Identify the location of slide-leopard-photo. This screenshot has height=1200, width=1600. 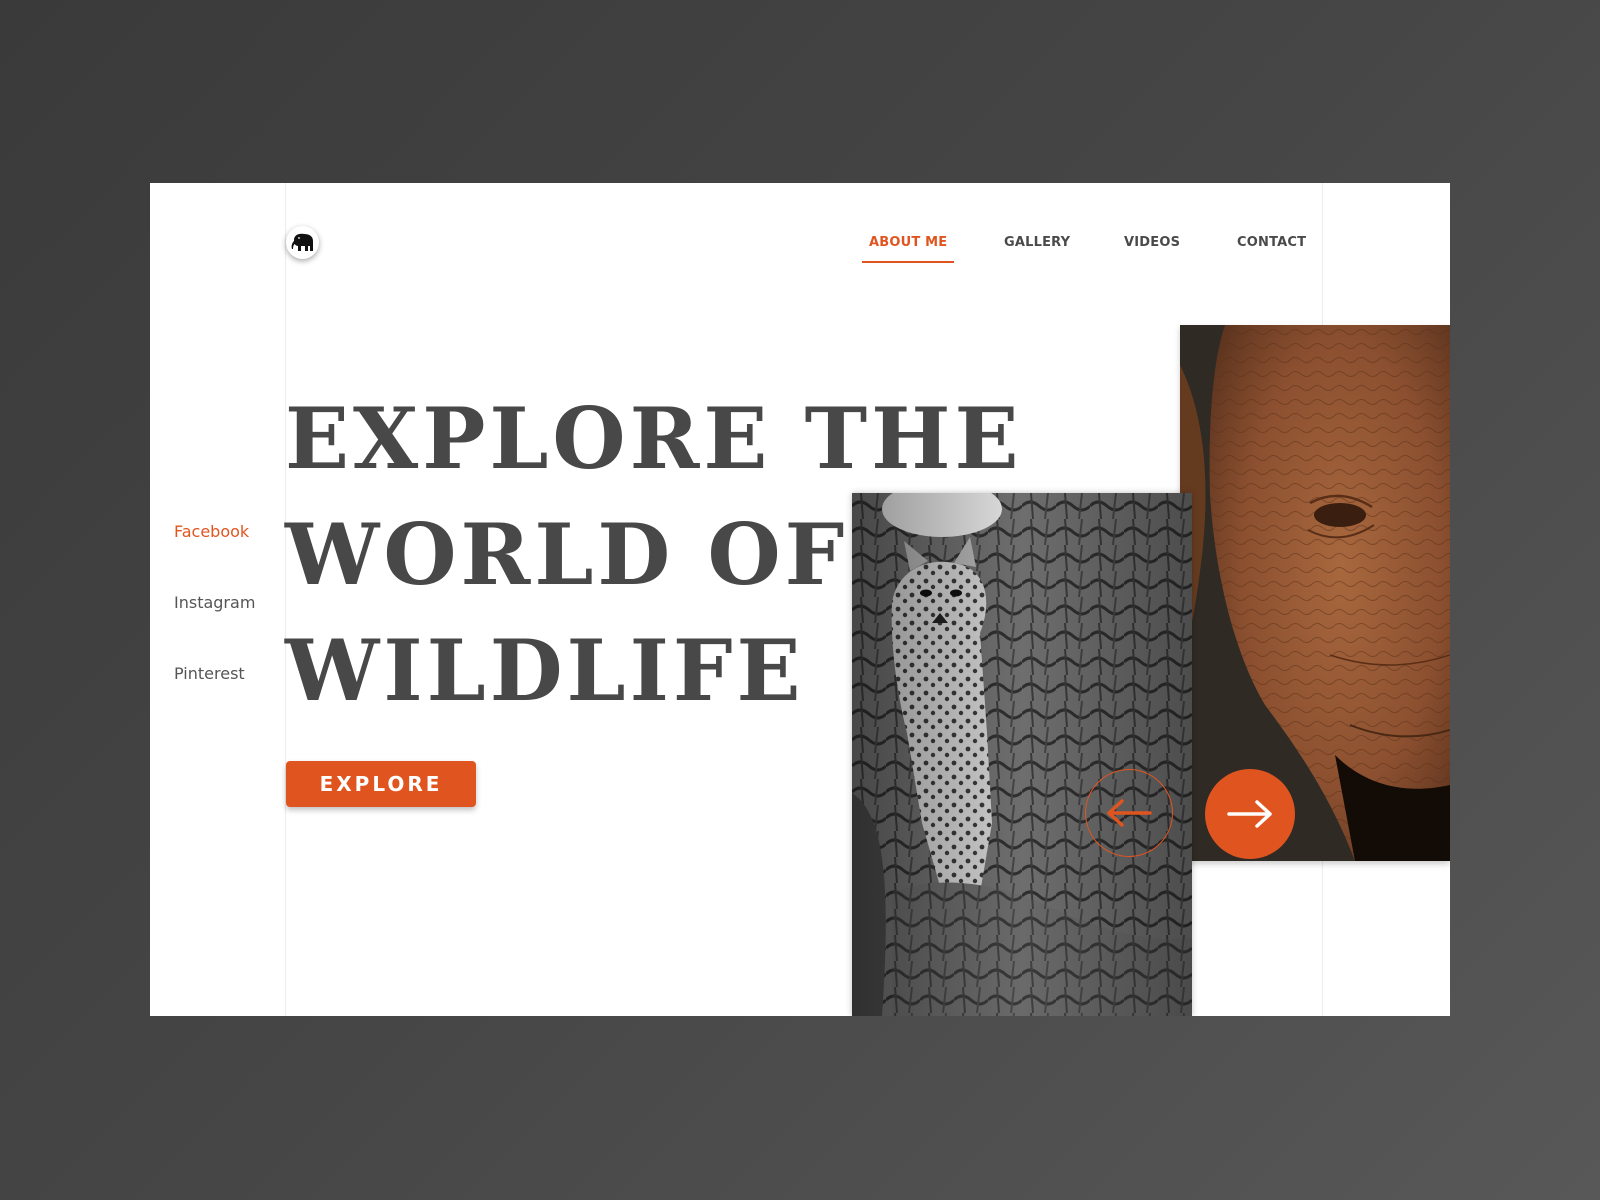
(1022, 754).